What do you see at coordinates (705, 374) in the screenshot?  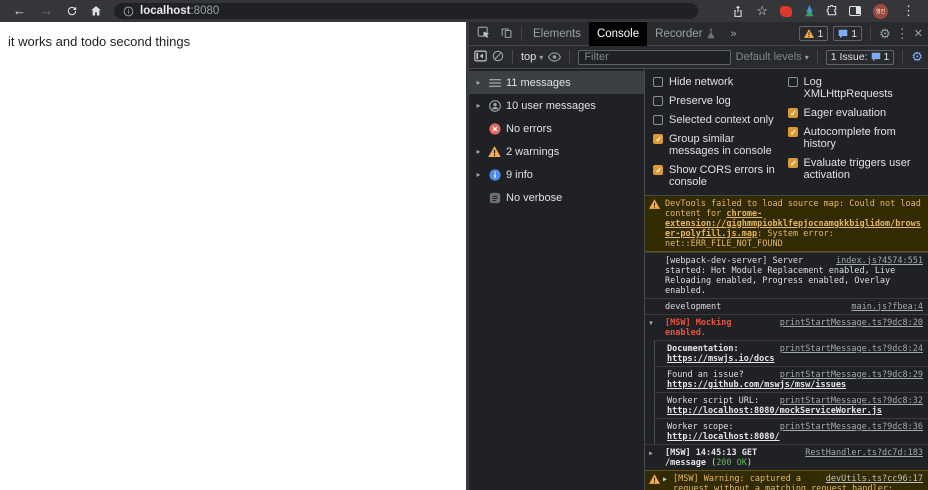 I see `log-text: Found an issue?` at bounding box center [705, 374].